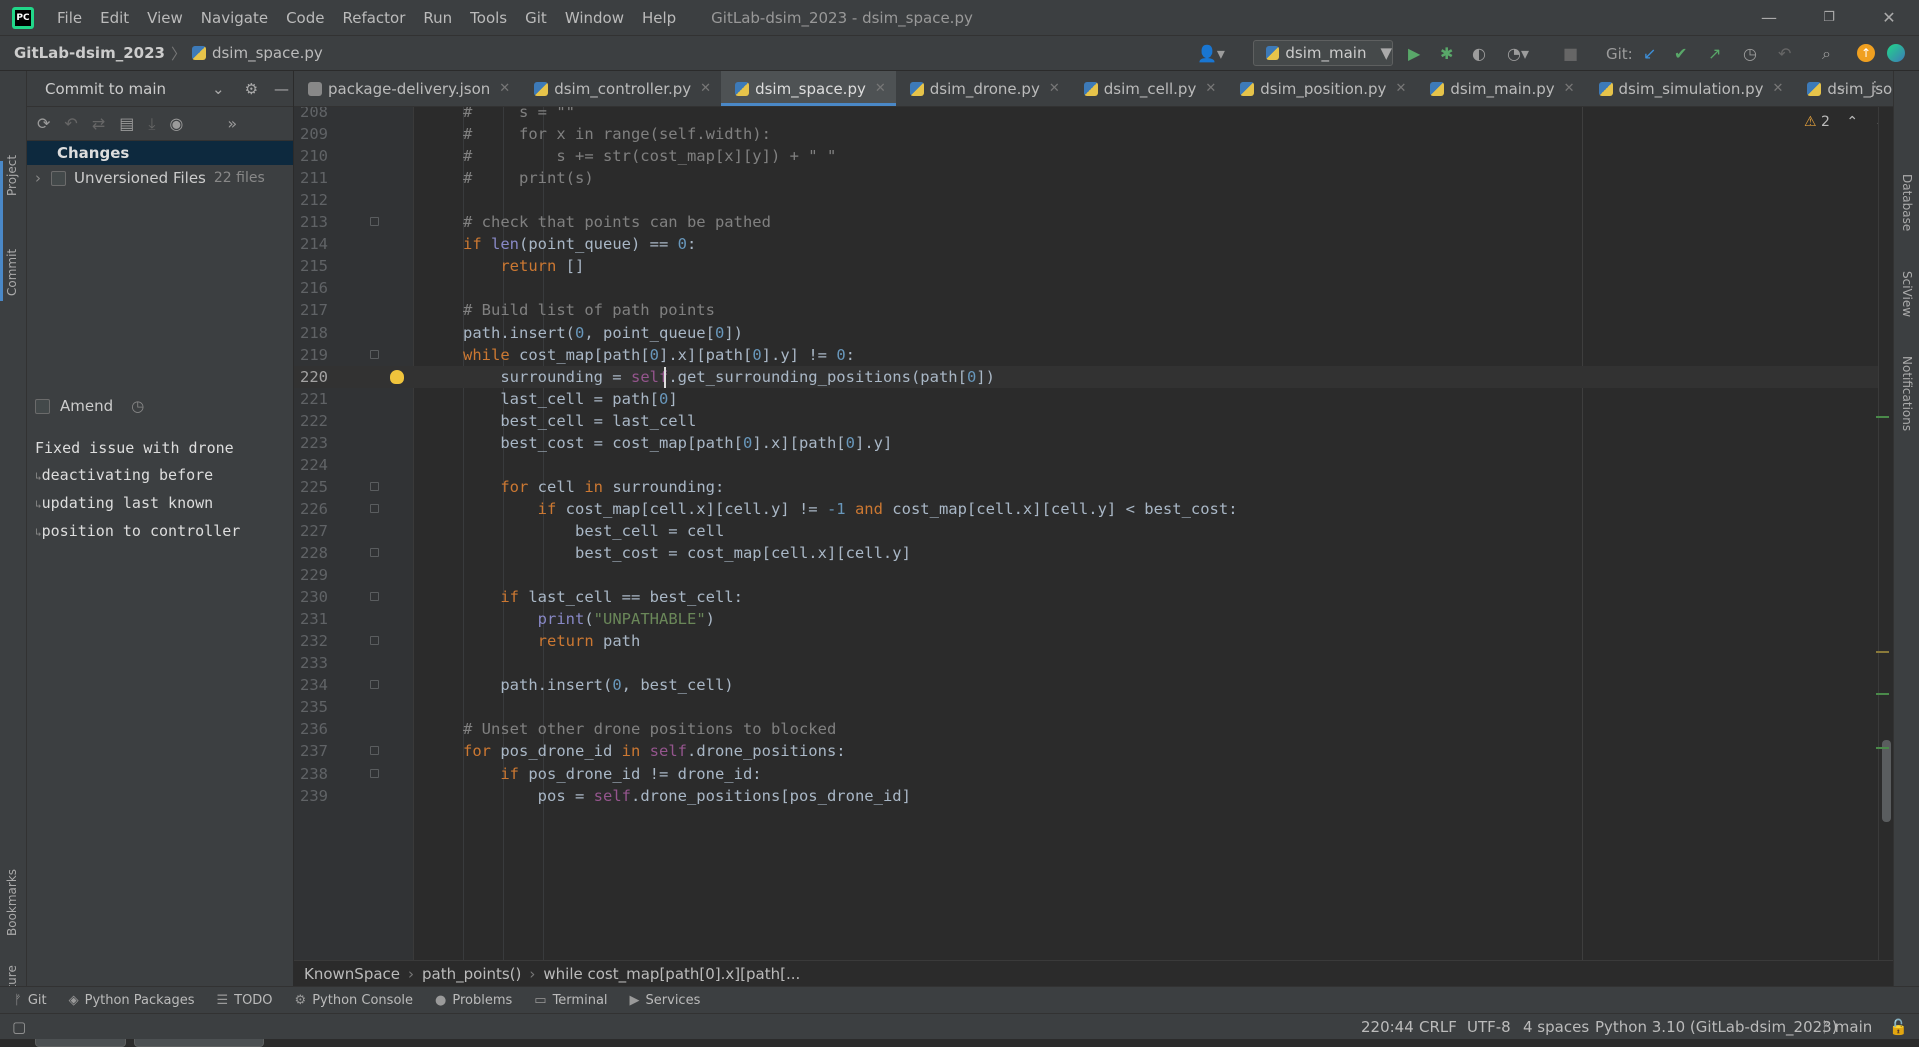 This screenshot has height=1047, width=1919. I want to click on chevron-right-icon: ›, so click(38, 178).